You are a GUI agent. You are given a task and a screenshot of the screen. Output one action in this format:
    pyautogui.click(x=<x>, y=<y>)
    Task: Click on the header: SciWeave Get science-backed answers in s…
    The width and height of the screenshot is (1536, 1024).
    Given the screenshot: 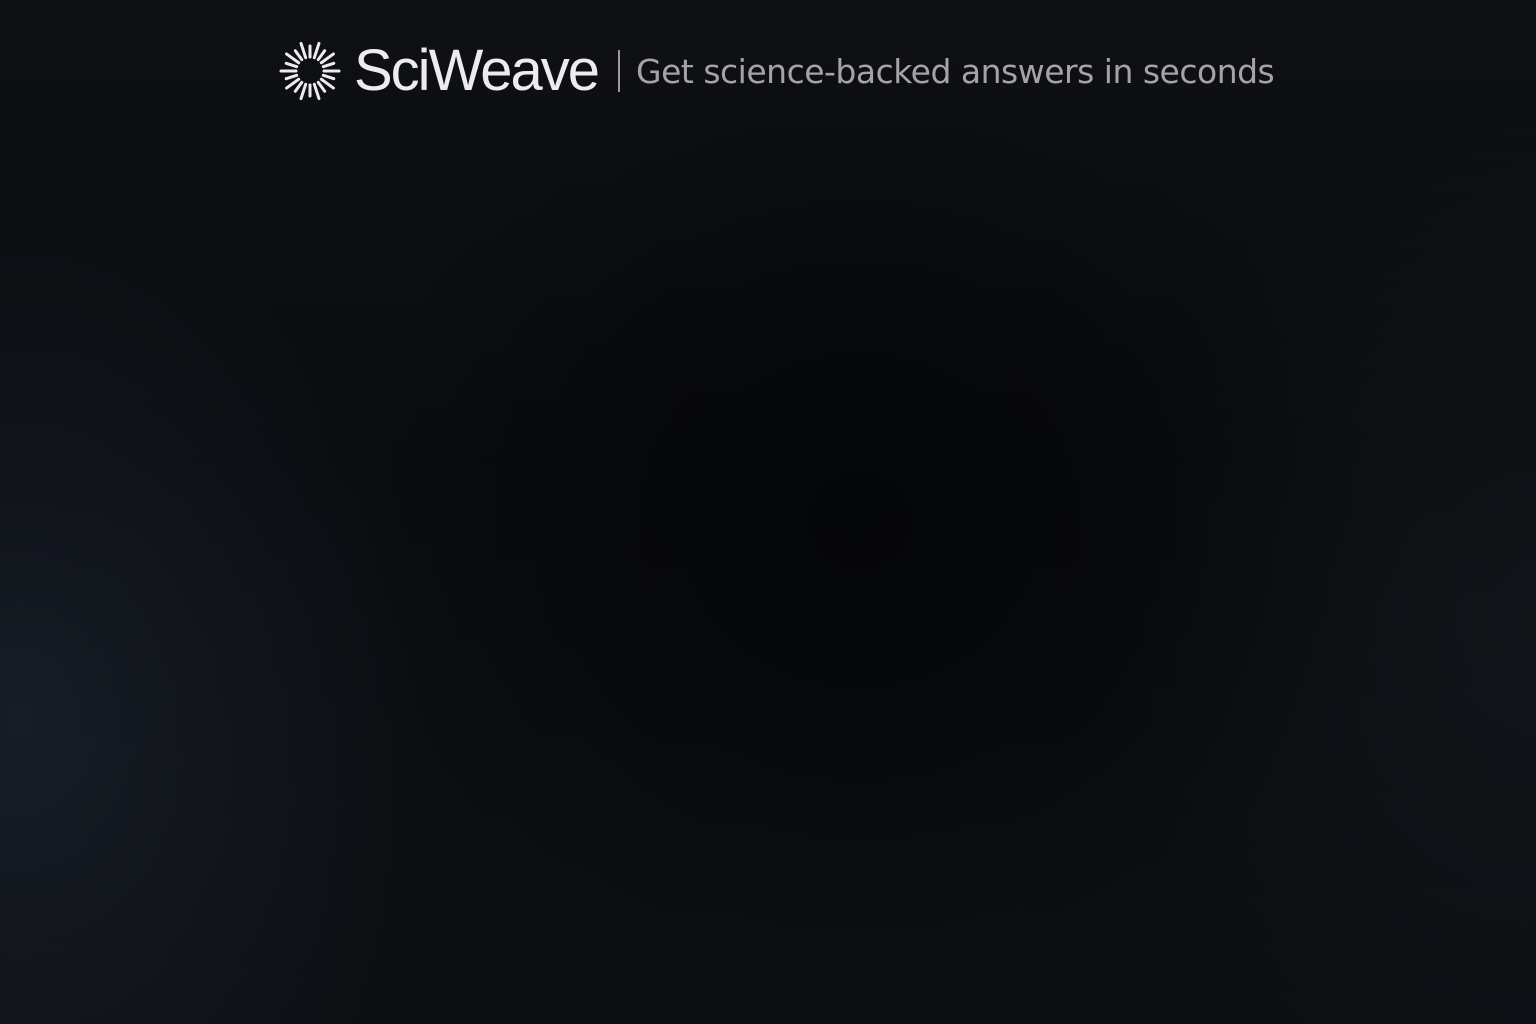 What is the action you would take?
    pyautogui.click(x=776, y=71)
    